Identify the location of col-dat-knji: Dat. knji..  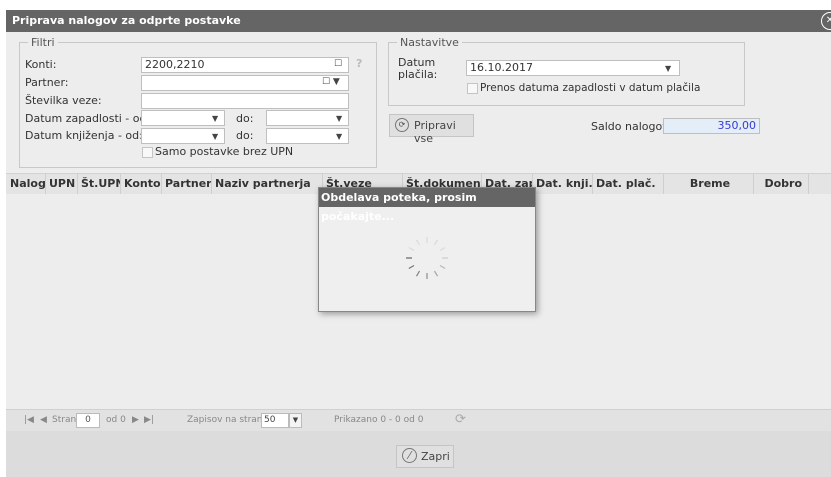
(563, 184).